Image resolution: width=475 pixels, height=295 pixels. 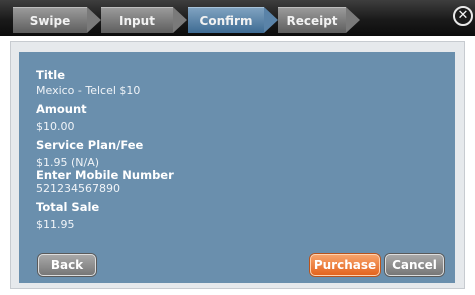 What do you see at coordinates (67, 265) in the screenshot?
I see `back-button: Back` at bounding box center [67, 265].